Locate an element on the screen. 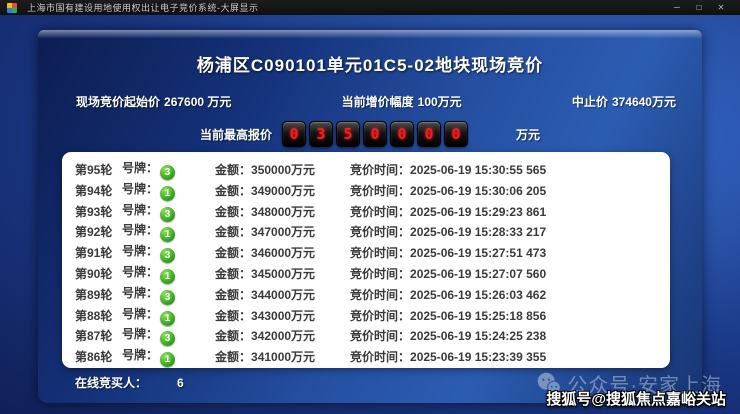 The width and height of the screenshot is (740, 414). time-cell: 竞价时间：2025-06-19 15:25:18 856 is located at coordinates (510, 315).